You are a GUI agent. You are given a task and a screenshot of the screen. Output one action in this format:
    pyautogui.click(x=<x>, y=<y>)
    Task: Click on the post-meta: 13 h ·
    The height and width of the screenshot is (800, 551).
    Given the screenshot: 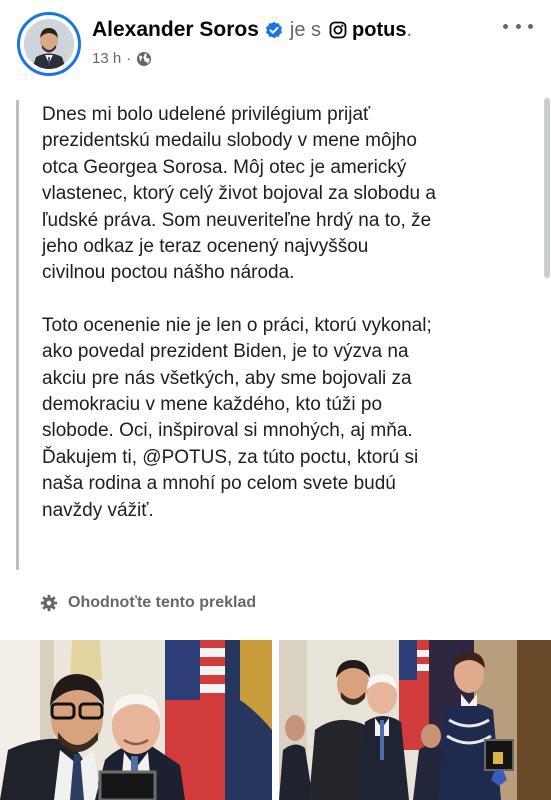 What is the action you would take?
    pyautogui.click(x=122, y=58)
    